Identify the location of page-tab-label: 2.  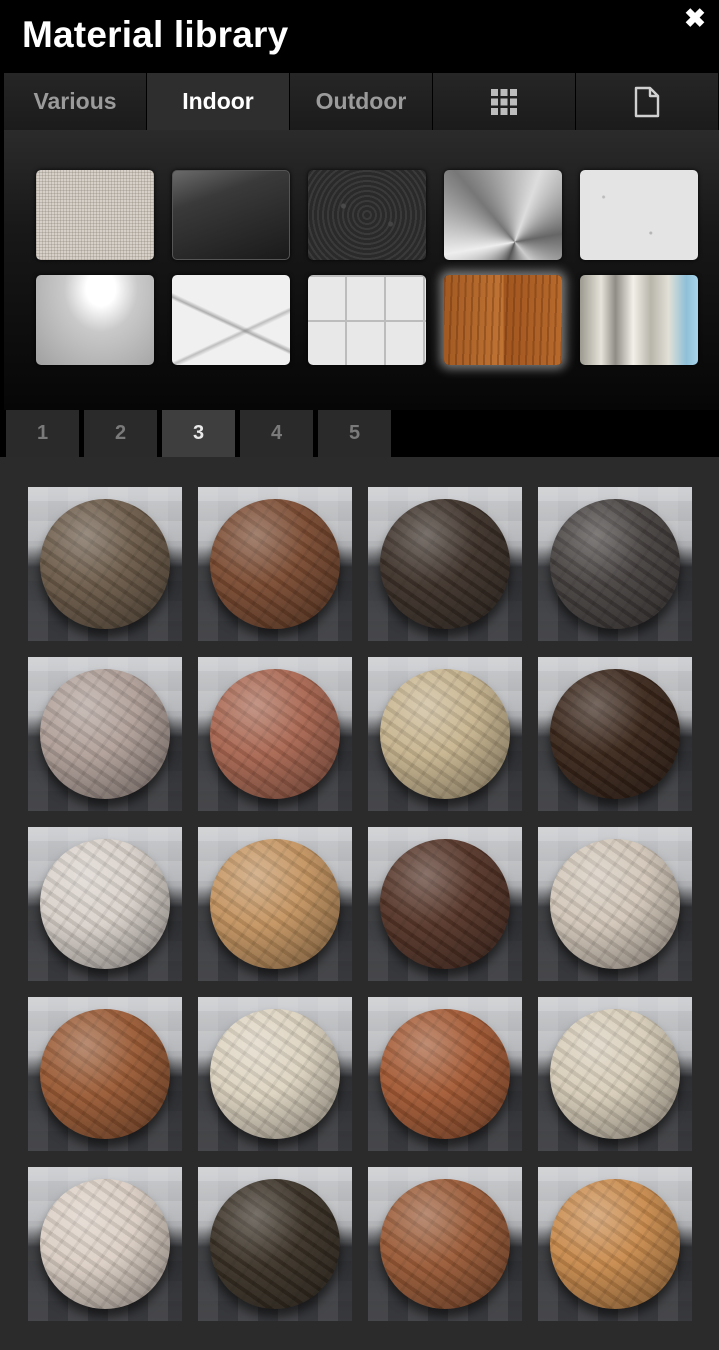
(120, 433).